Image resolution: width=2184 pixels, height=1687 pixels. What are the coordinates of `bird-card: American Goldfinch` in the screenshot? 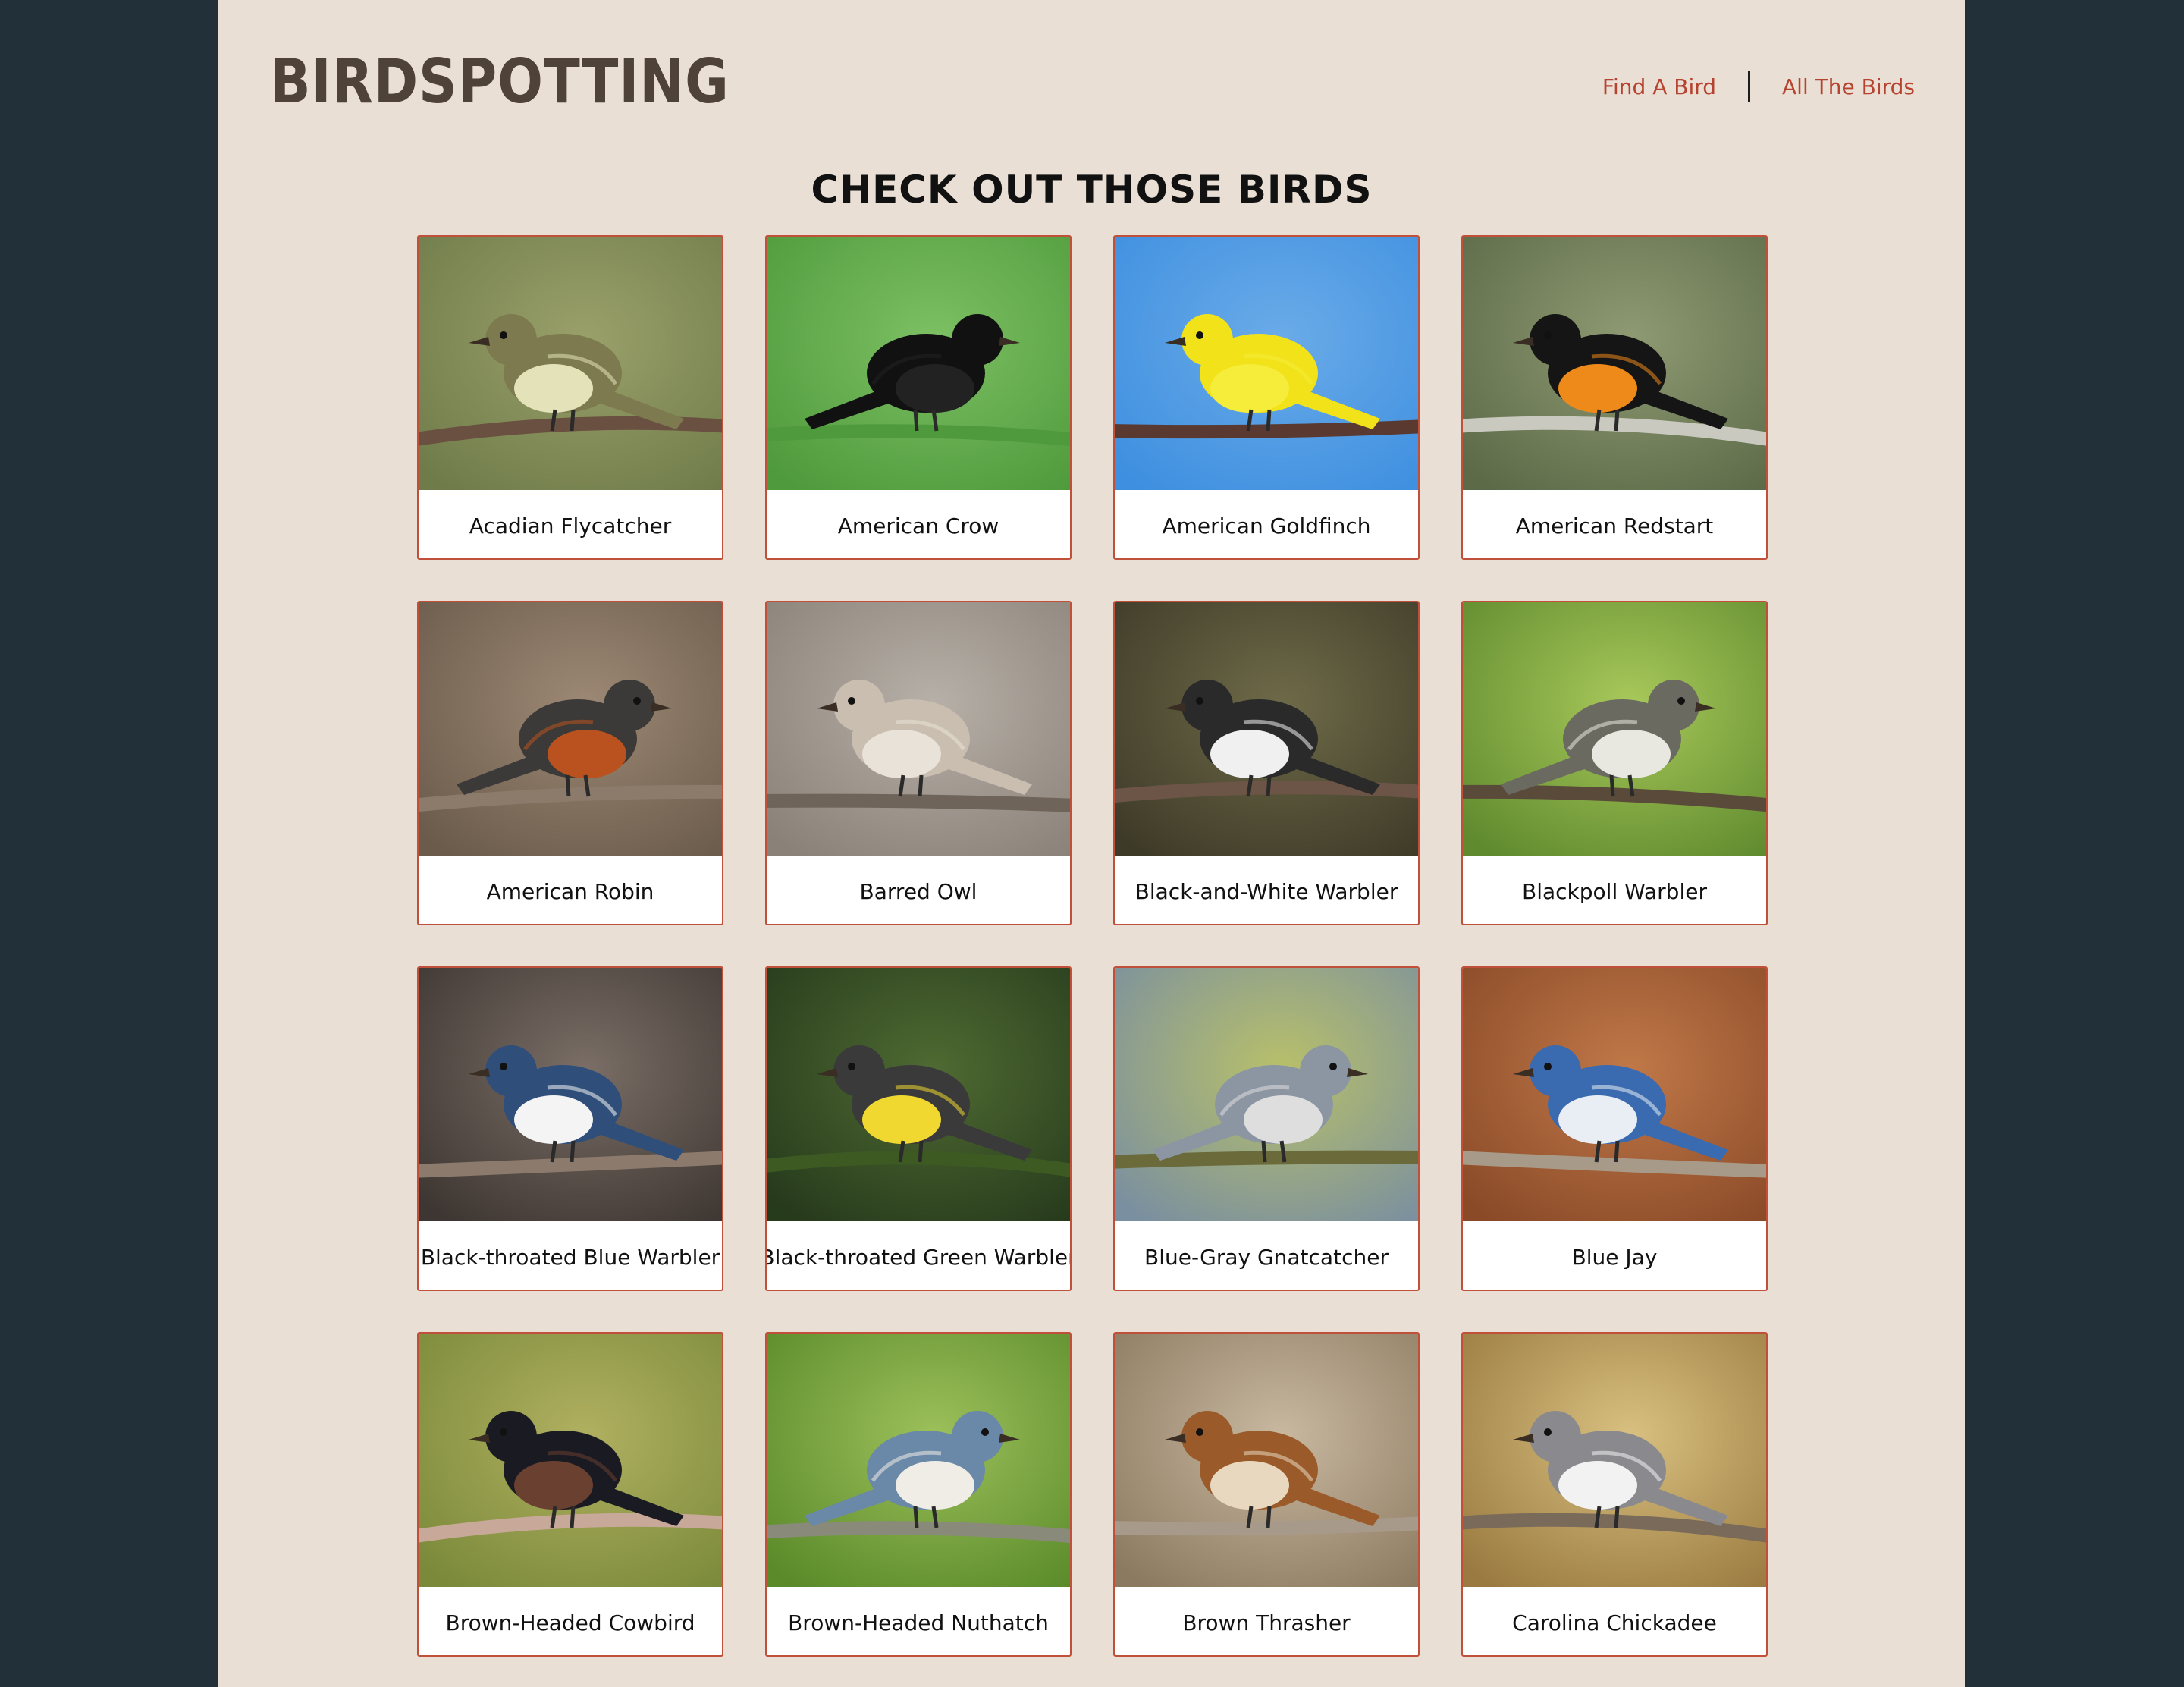 It's located at (1266, 398).